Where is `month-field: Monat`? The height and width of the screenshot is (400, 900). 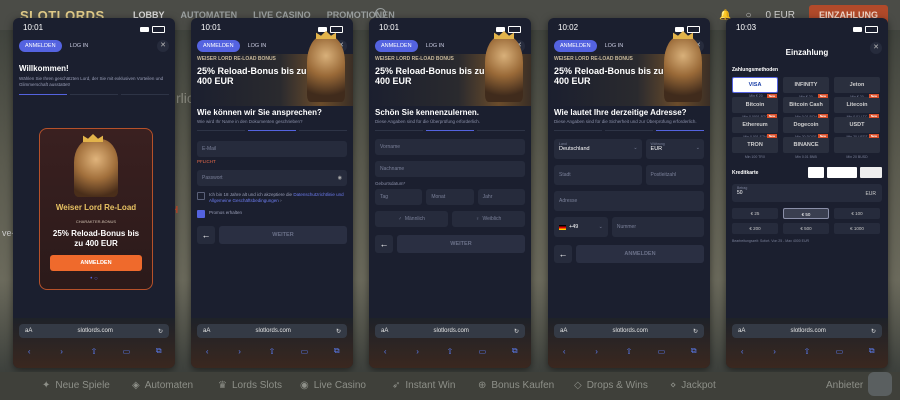 month-field: Monat is located at coordinates (450, 197).